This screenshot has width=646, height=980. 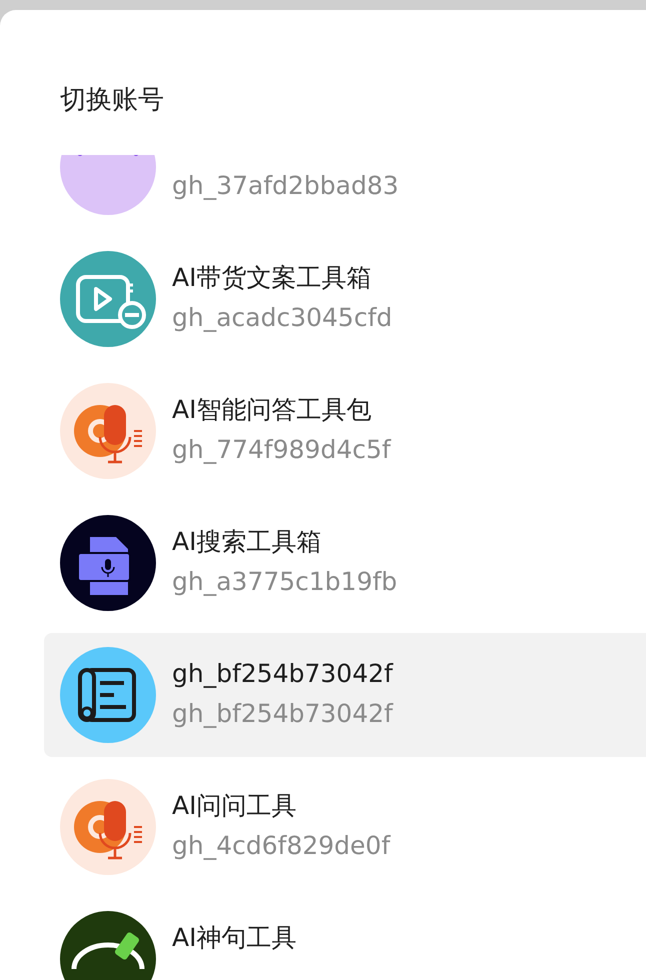 I want to click on document-icon, so click(x=108, y=563).